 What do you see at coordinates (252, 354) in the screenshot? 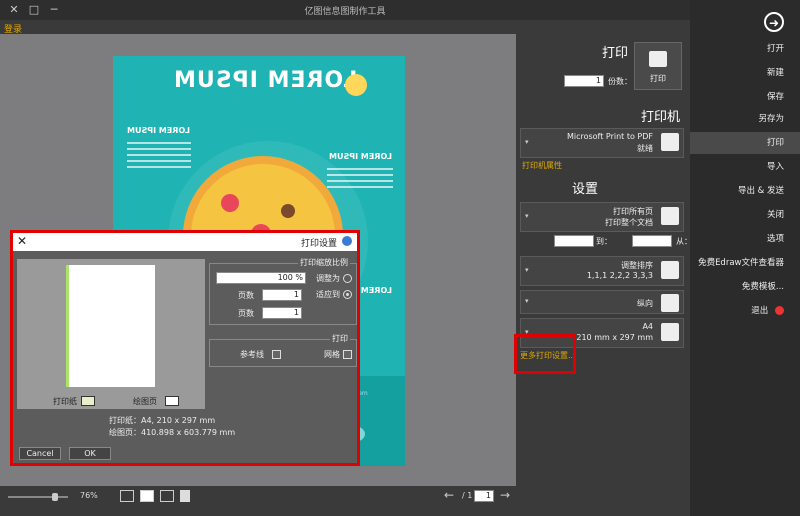
I see `guides-label: 参考线` at bounding box center [252, 354].